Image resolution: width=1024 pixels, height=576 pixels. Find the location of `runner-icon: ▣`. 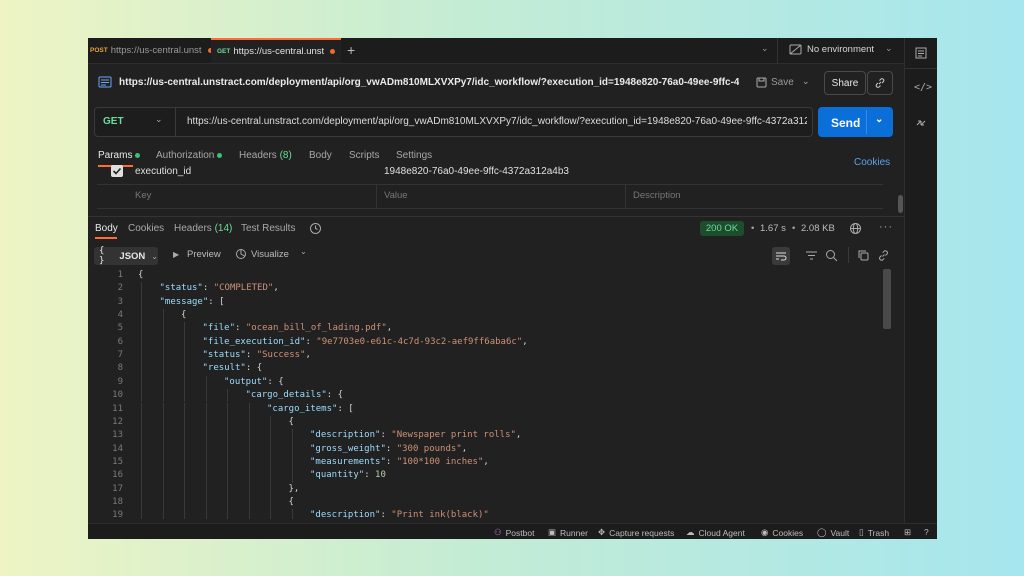

runner-icon: ▣ is located at coordinates (552, 532).